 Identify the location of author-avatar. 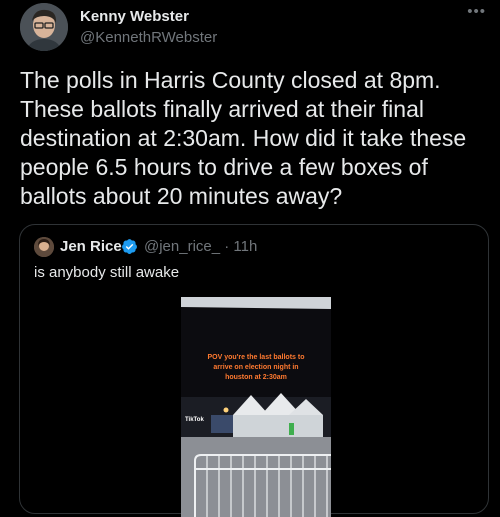
(44, 27).